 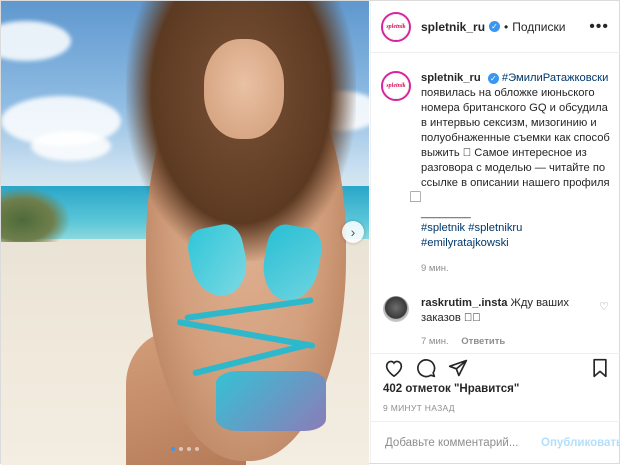 I want to click on post-header: spletnik spletnik_ru ✓ • Подписки •••, so click(x=495, y=27).